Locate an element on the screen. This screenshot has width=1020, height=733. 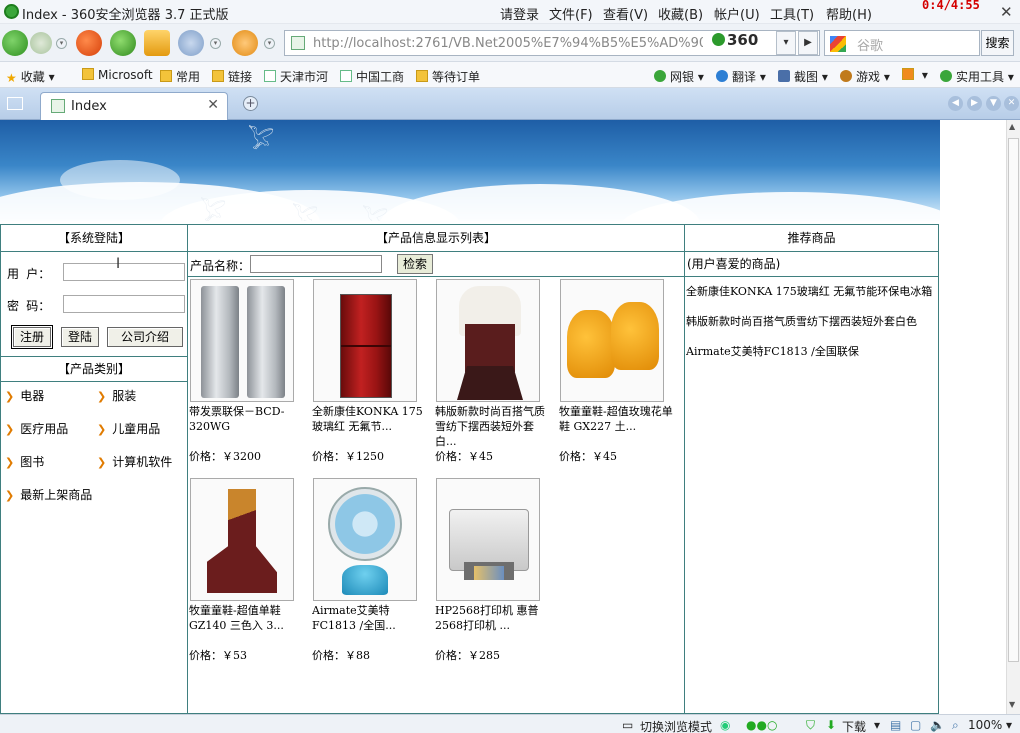
undo-dropdown-icon: ▾ is located at coordinates (215, 43).